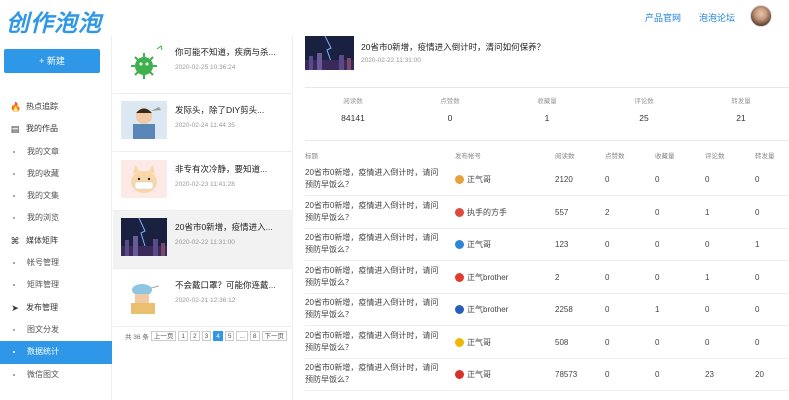  I want to click on sidebar-item-2: 我的文章, so click(56, 152).